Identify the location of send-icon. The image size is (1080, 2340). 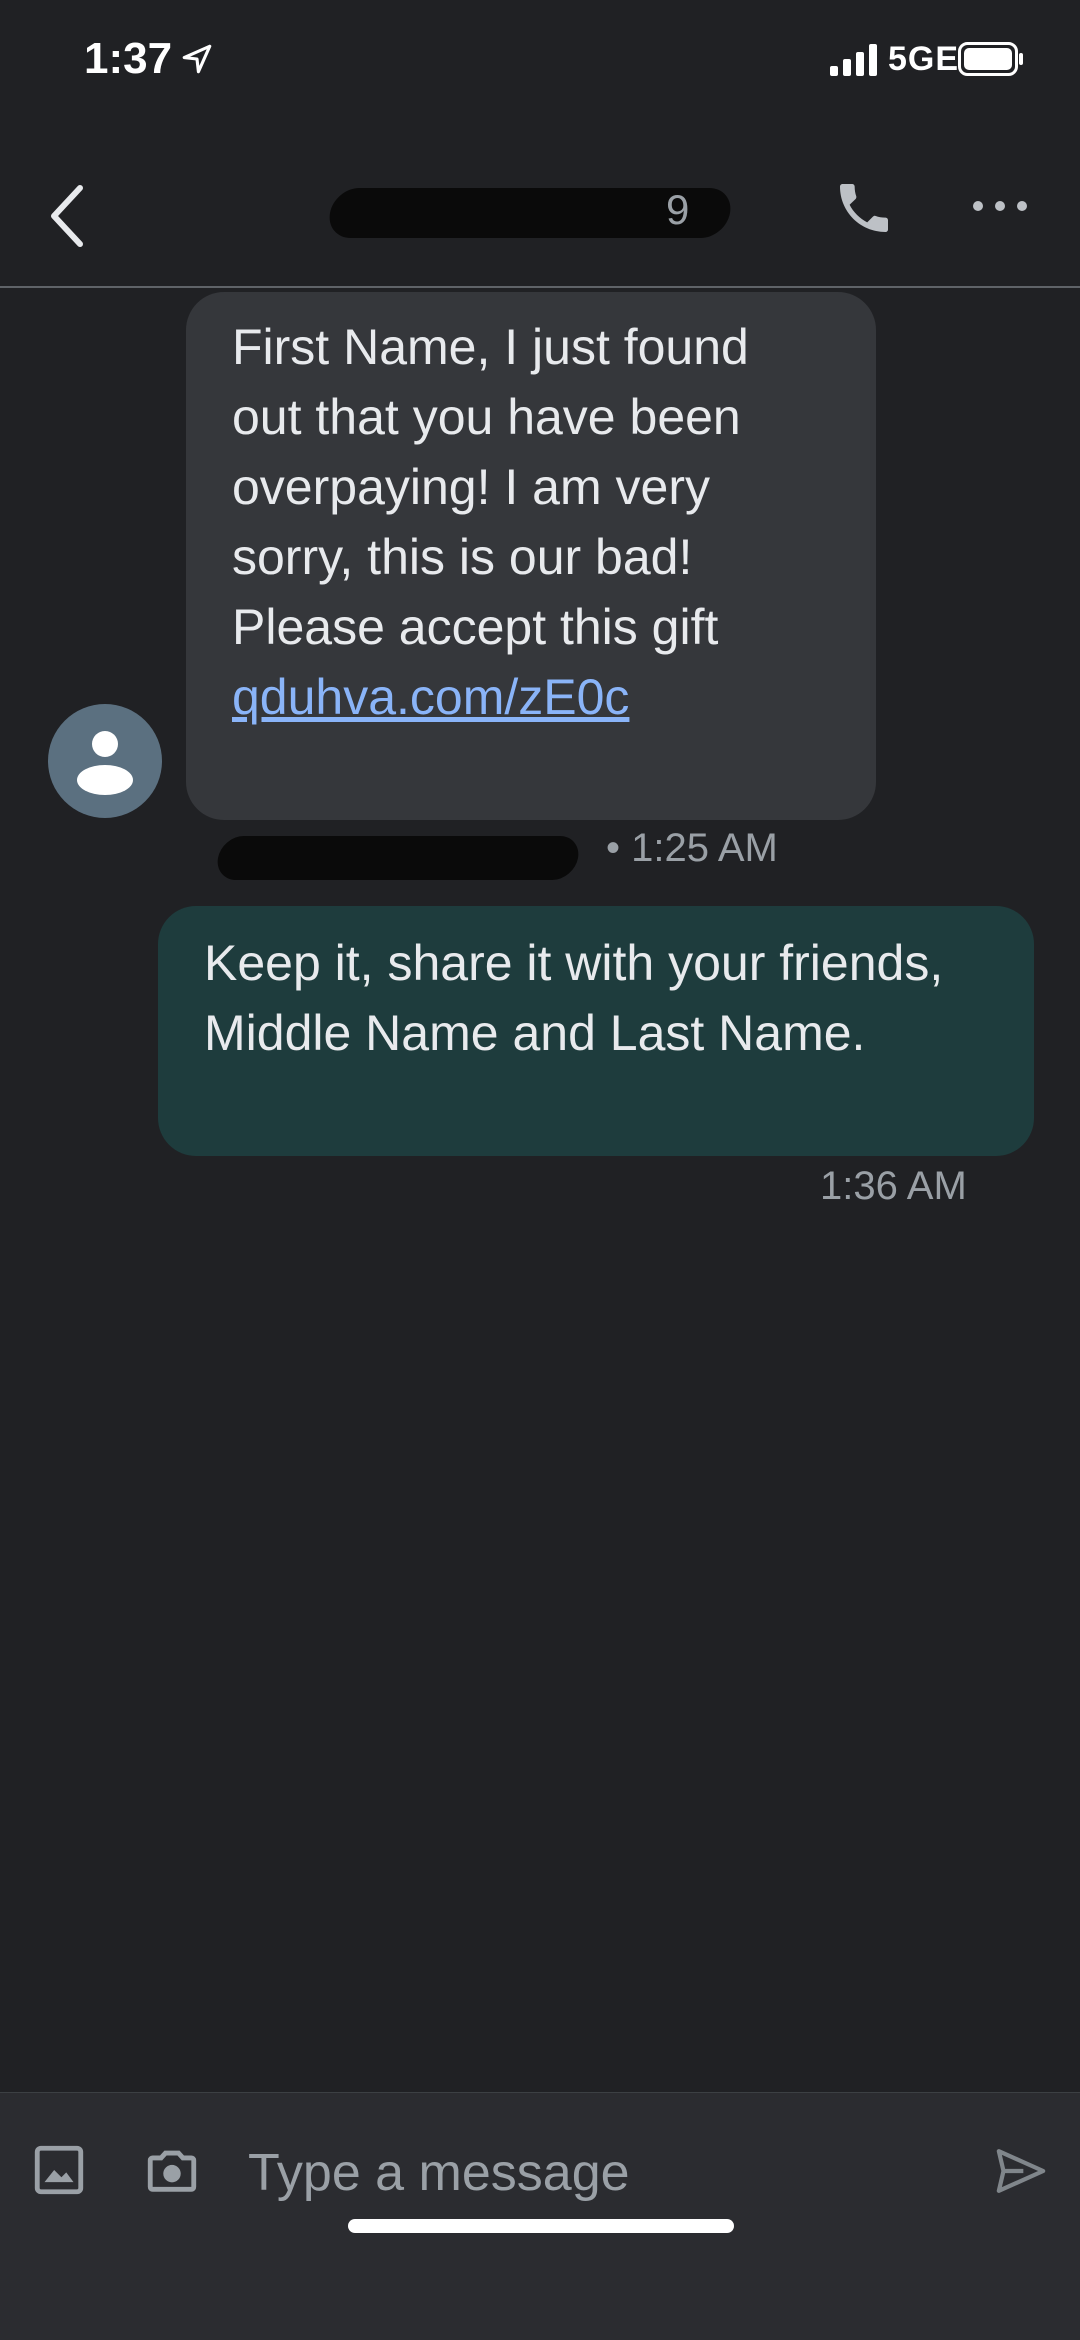
(1021, 2171).